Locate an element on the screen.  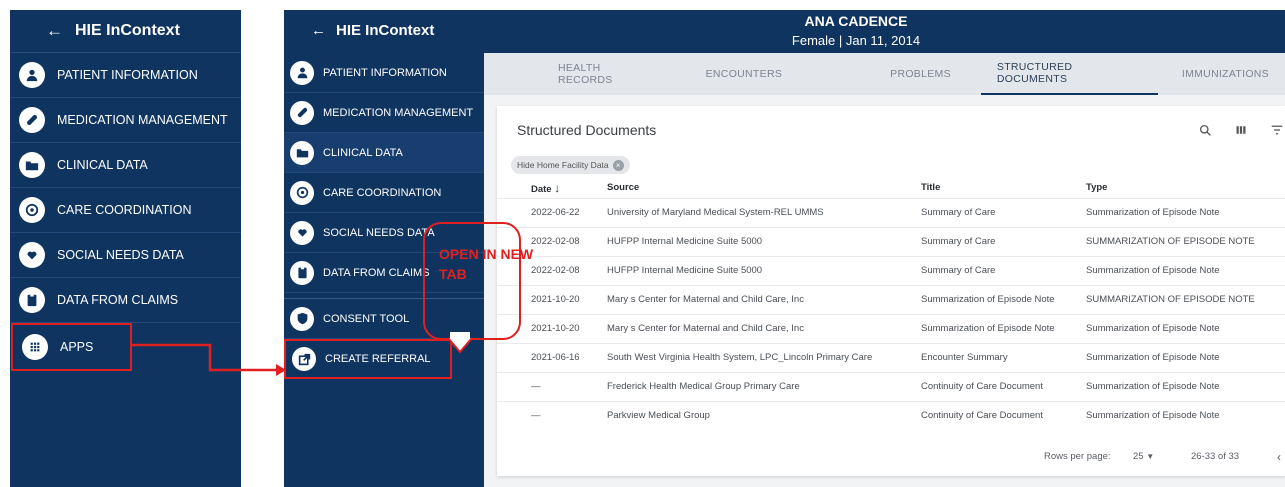
column-header-title: Title is located at coordinates (1003, 188).